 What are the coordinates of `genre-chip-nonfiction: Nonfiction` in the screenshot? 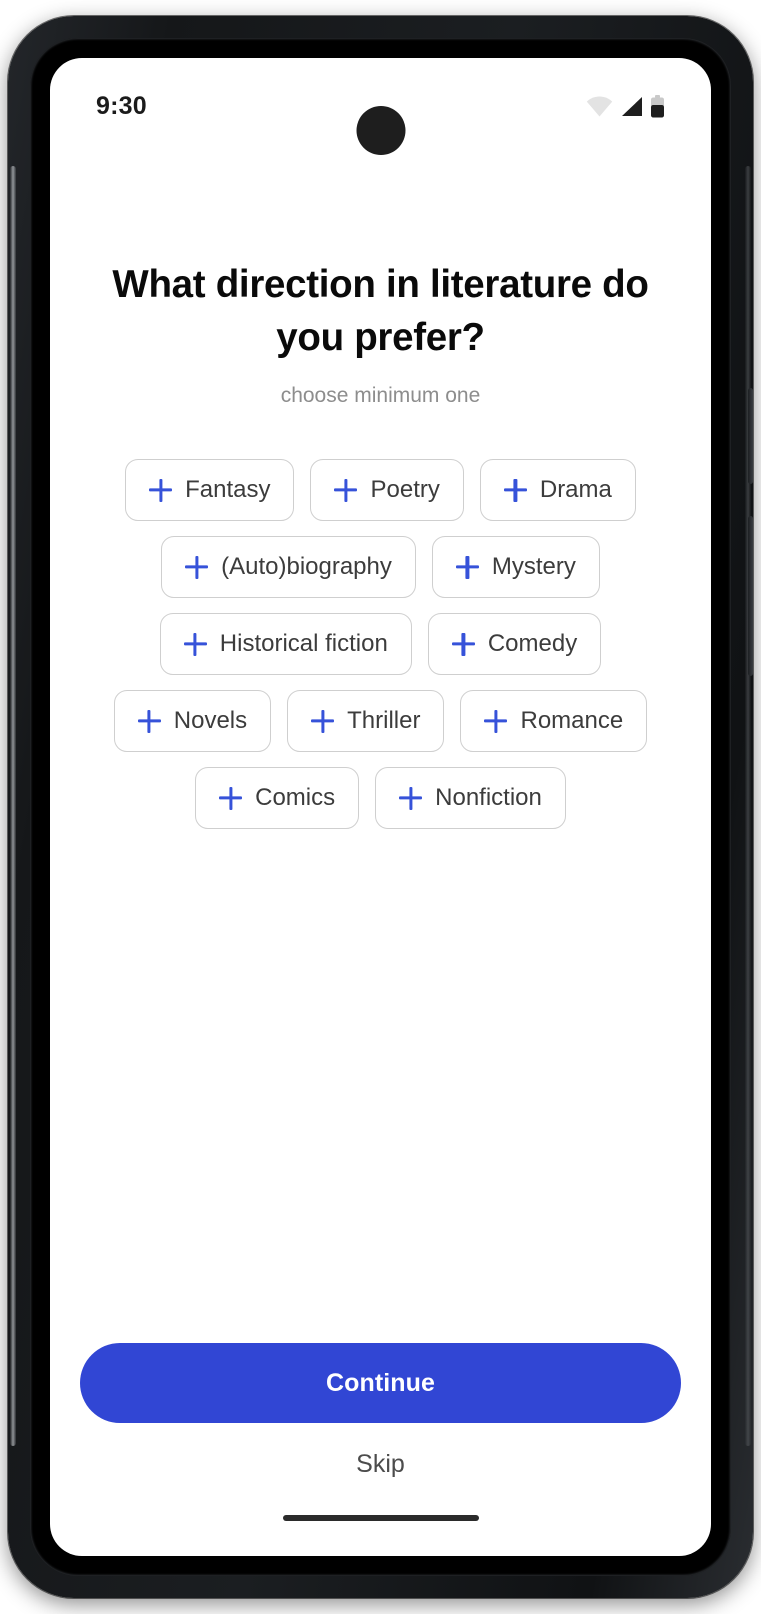 It's located at (470, 798).